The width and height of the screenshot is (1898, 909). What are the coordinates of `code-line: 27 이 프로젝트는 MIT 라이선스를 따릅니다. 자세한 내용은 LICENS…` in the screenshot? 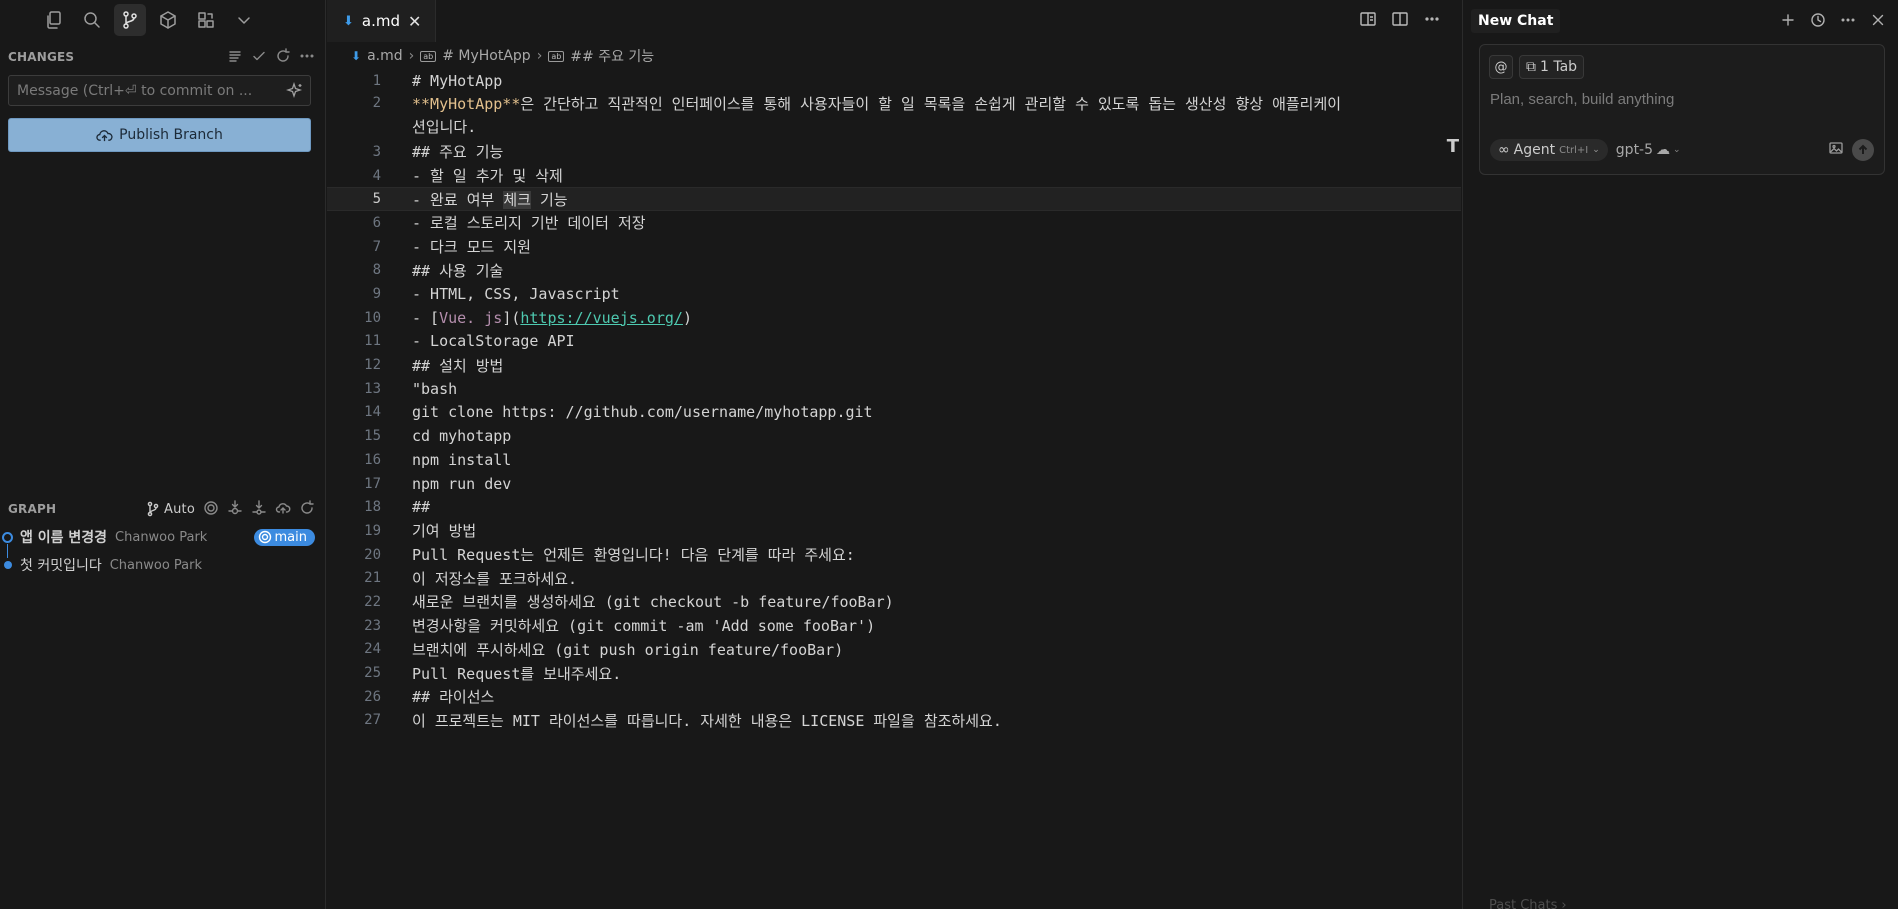 It's located at (894, 721).